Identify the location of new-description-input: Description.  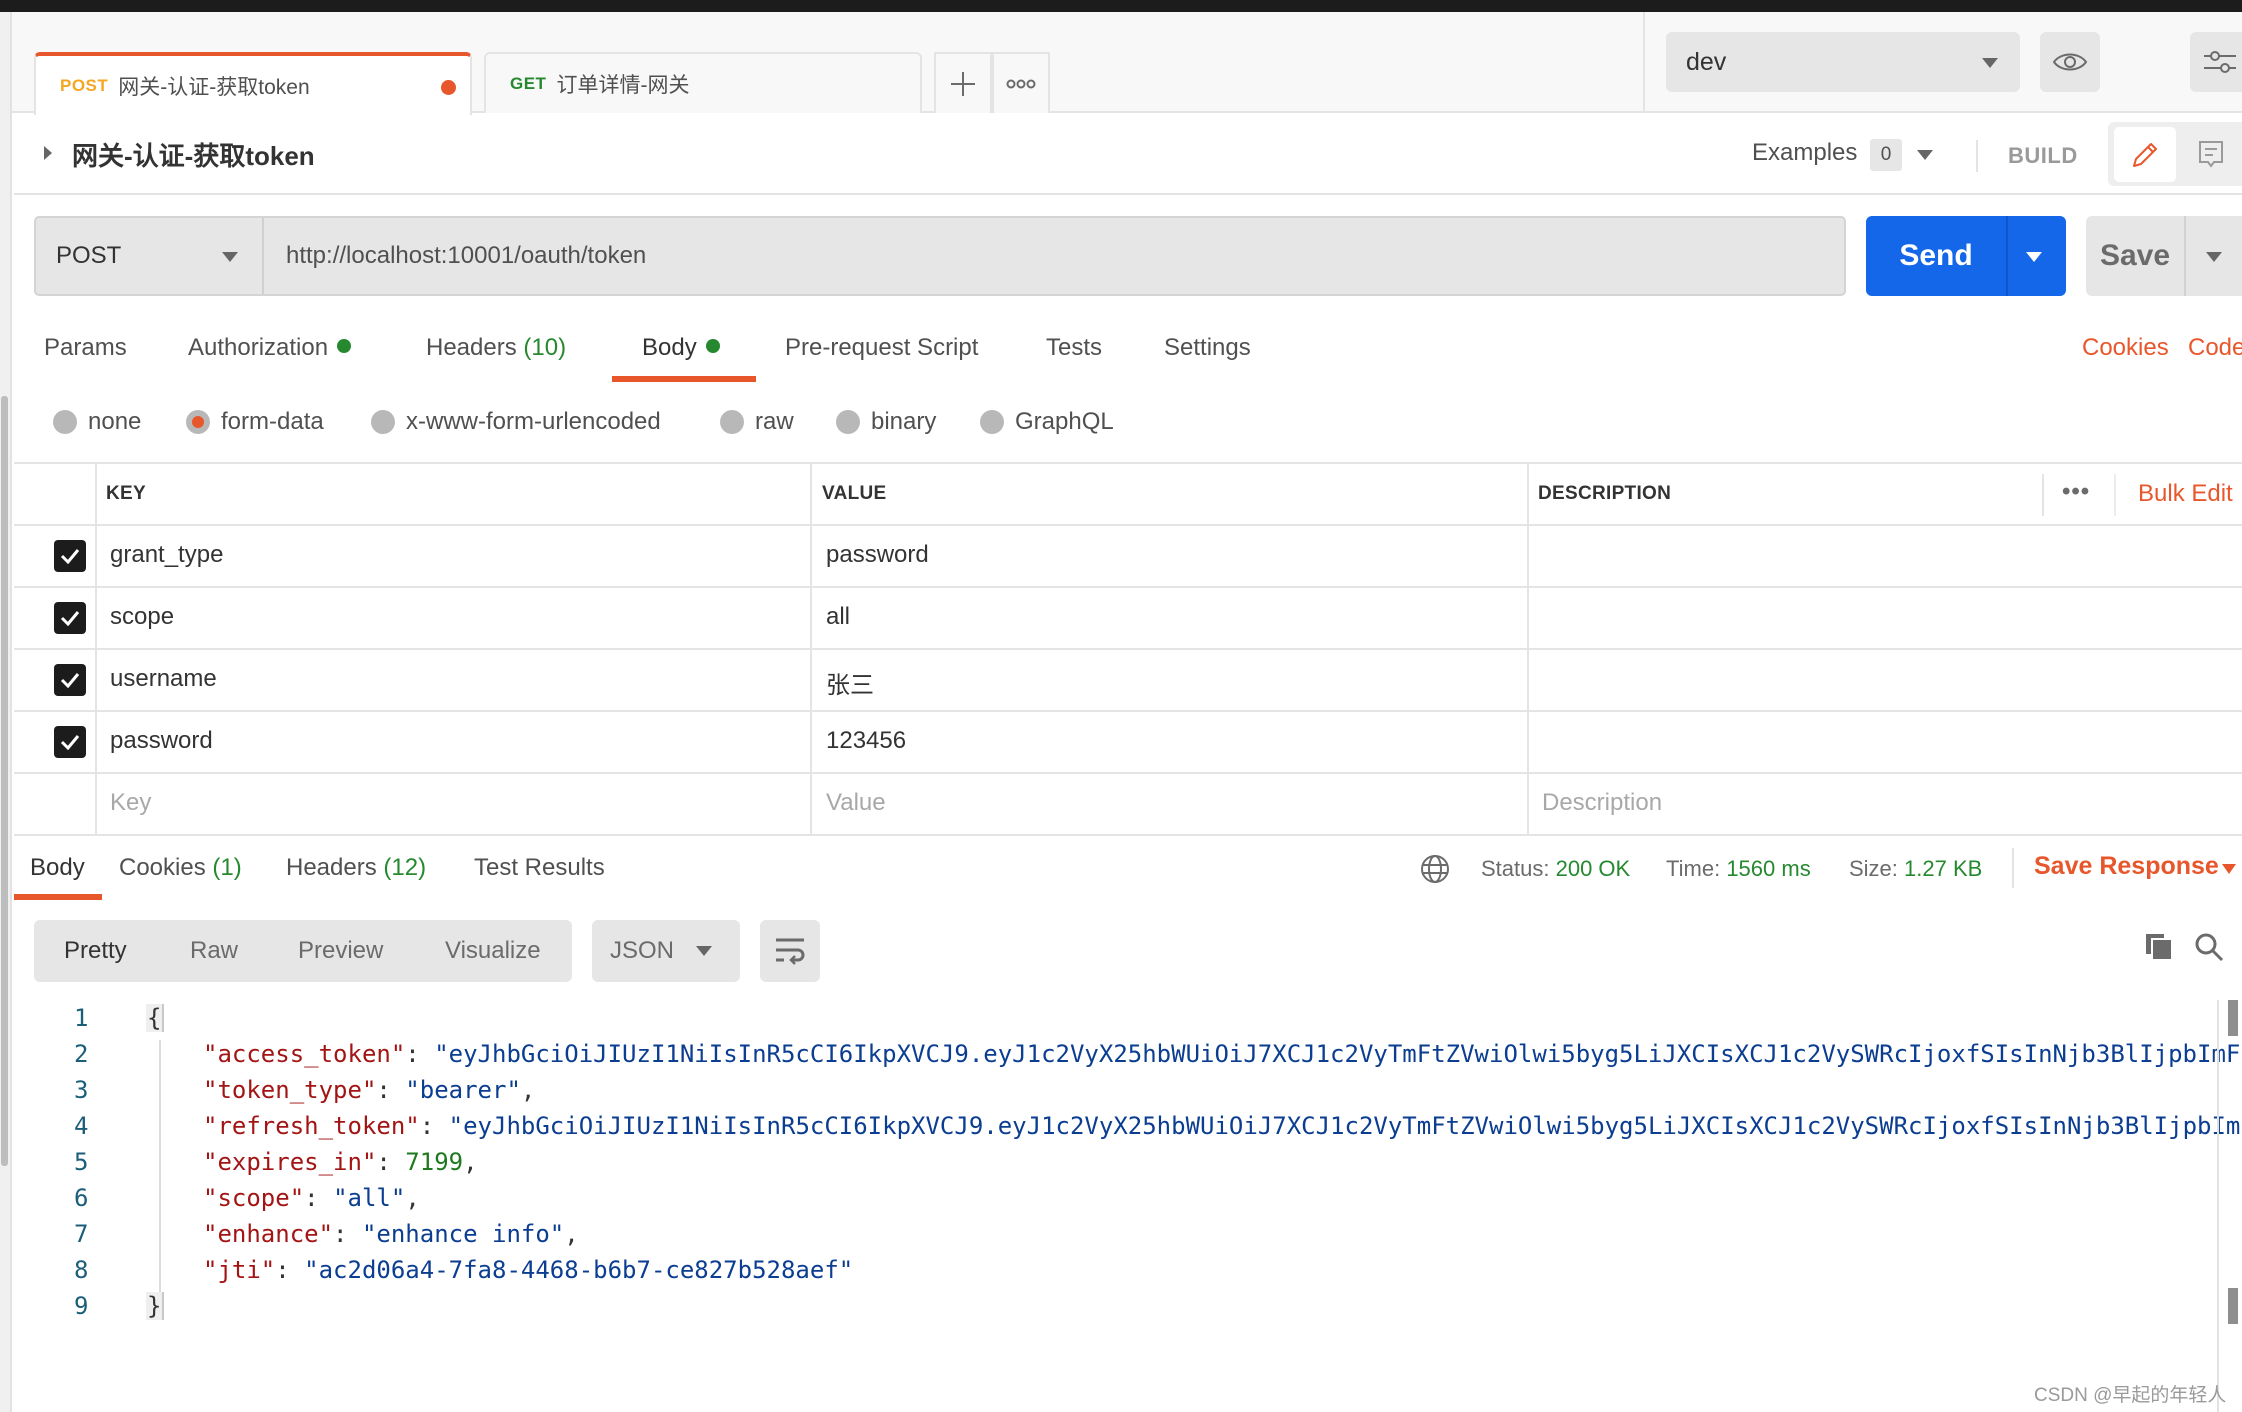
(1602, 803).